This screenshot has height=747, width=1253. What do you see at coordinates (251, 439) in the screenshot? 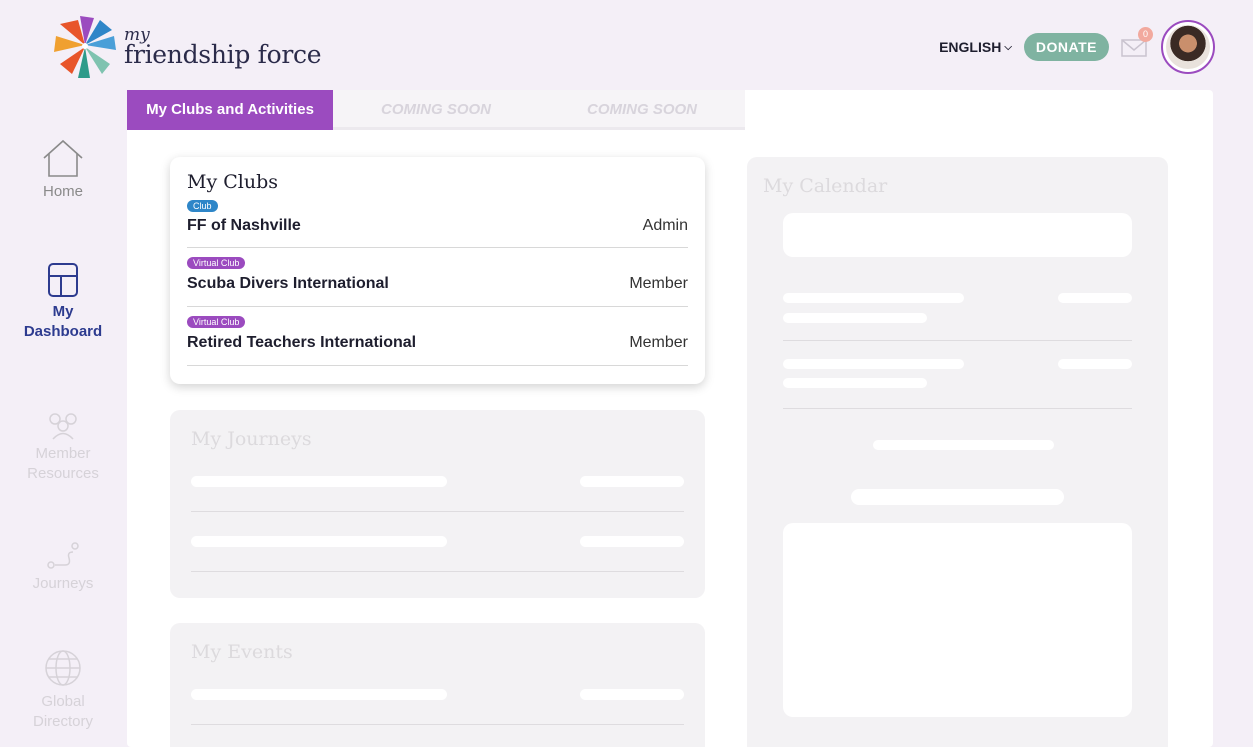
I see `my-journeys-title: My Journeys` at bounding box center [251, 439].